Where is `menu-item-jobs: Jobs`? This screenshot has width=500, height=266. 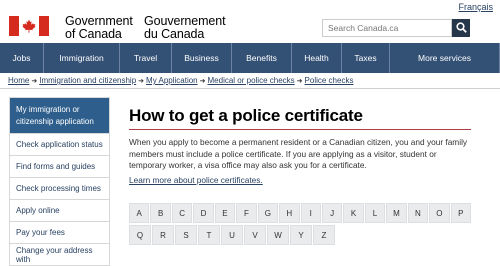
menu-item-jobs: Jobs is located at coordinates (22, 58).